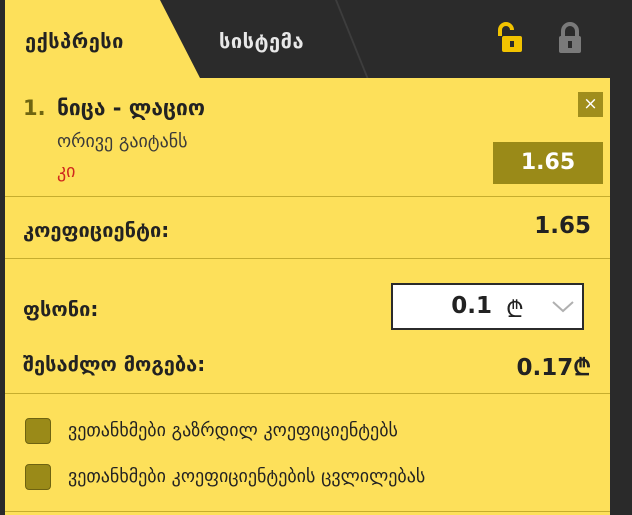 This screenshot has width=632, height=515. I want to click on coefficient-label: კოეფიციენტი:, so click(96, 230).